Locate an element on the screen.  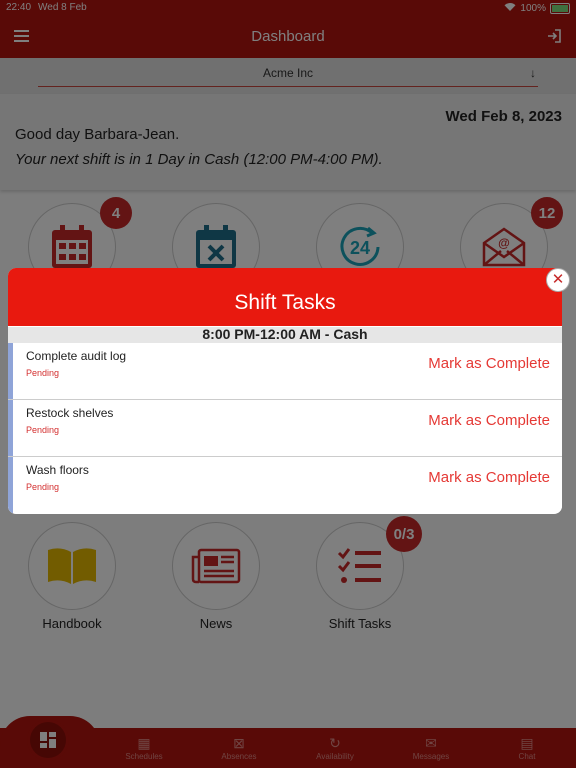
task-name: Complete audit log is located at coordinates (76, 356).